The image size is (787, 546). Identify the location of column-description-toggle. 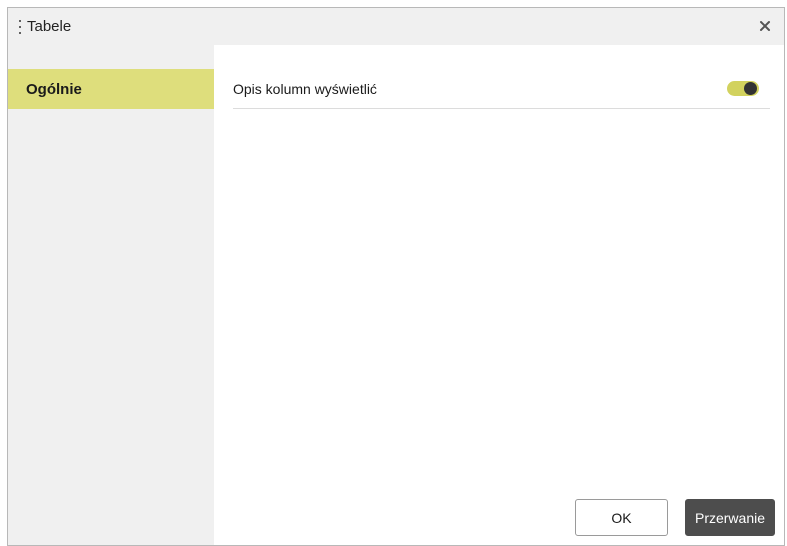
(743, 88).